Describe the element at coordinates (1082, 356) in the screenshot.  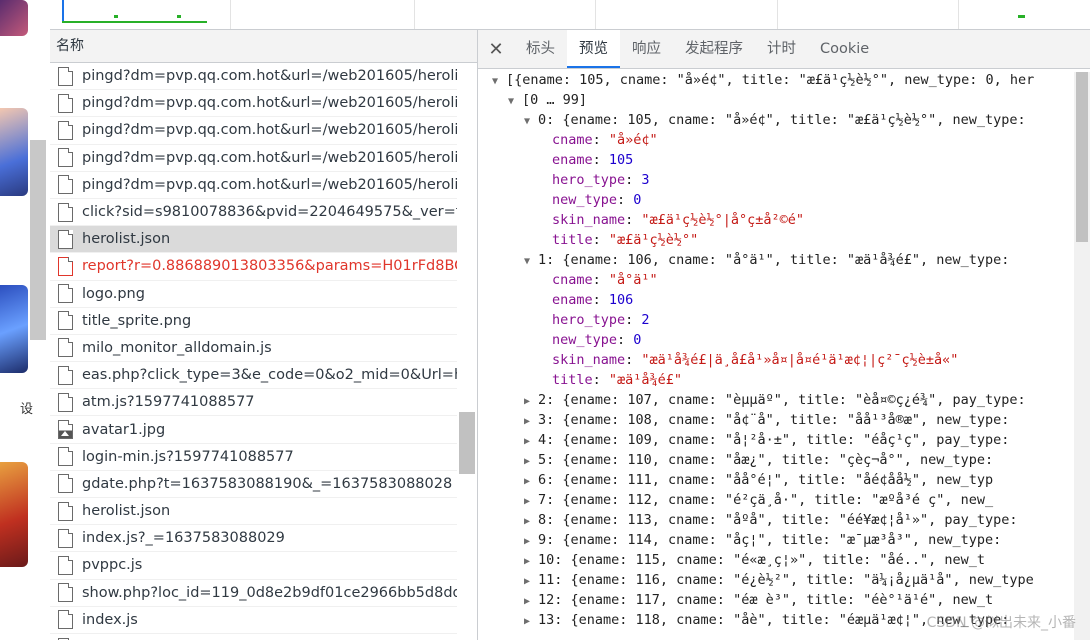
I see `preview-scrollbar` at that location.